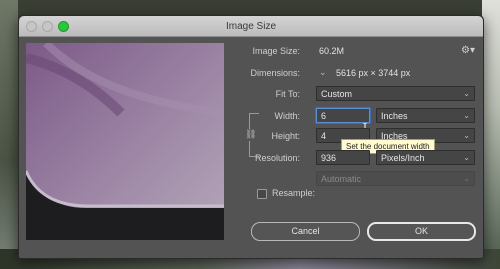  Describe the element at coordinates (421, 231) in the screenshot. I see `ok-button: OK` at that location.